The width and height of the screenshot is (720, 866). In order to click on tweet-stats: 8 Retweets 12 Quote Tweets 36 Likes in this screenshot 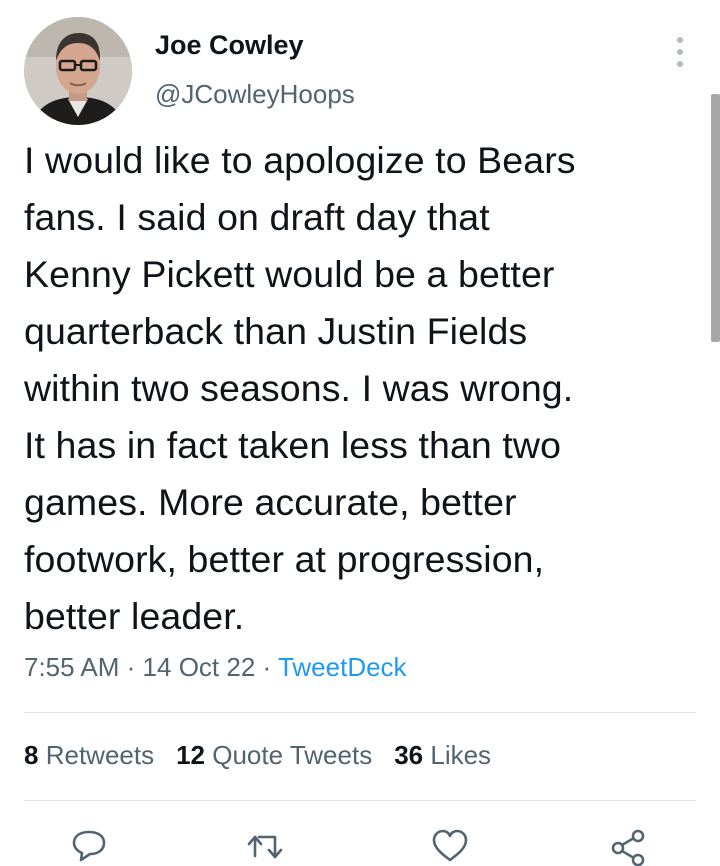, I will do `click(268, 755)`.